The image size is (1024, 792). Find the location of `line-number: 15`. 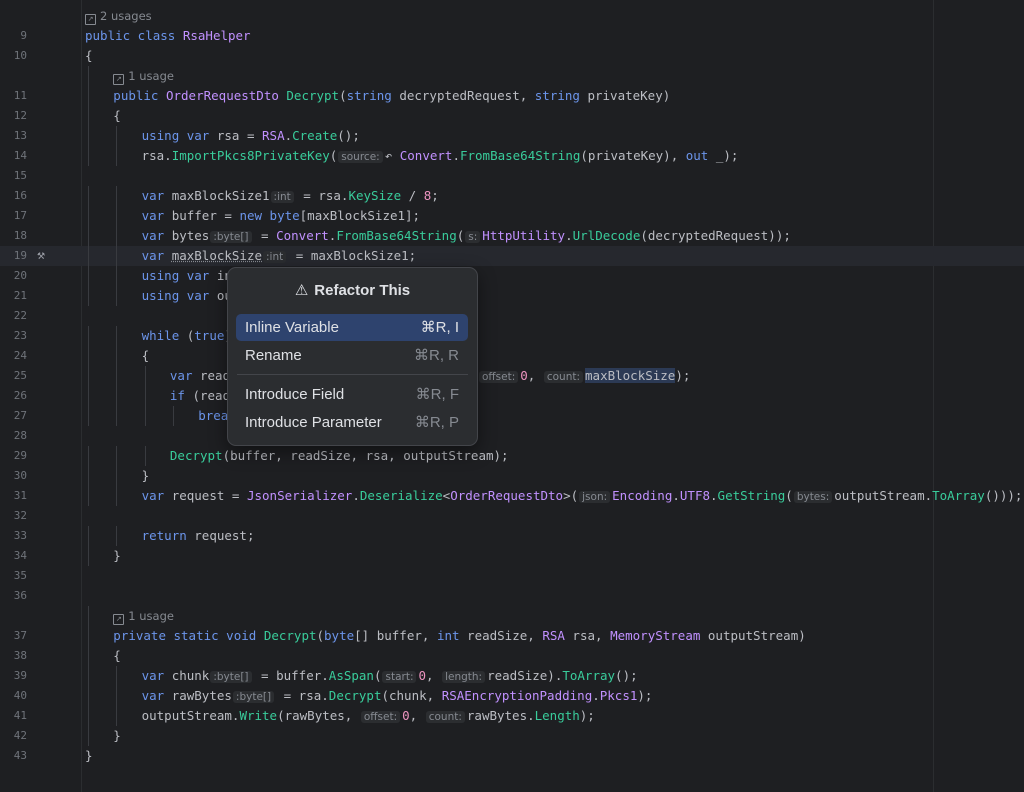

line-number: 15 is located at coordinates (20, 175).